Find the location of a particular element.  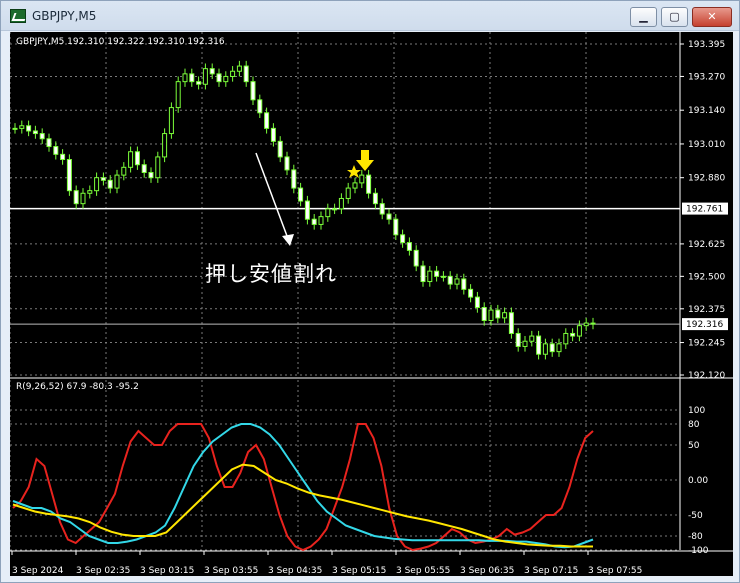

window-title: GBPJPY,M5 is located at coordinates (64, 16).